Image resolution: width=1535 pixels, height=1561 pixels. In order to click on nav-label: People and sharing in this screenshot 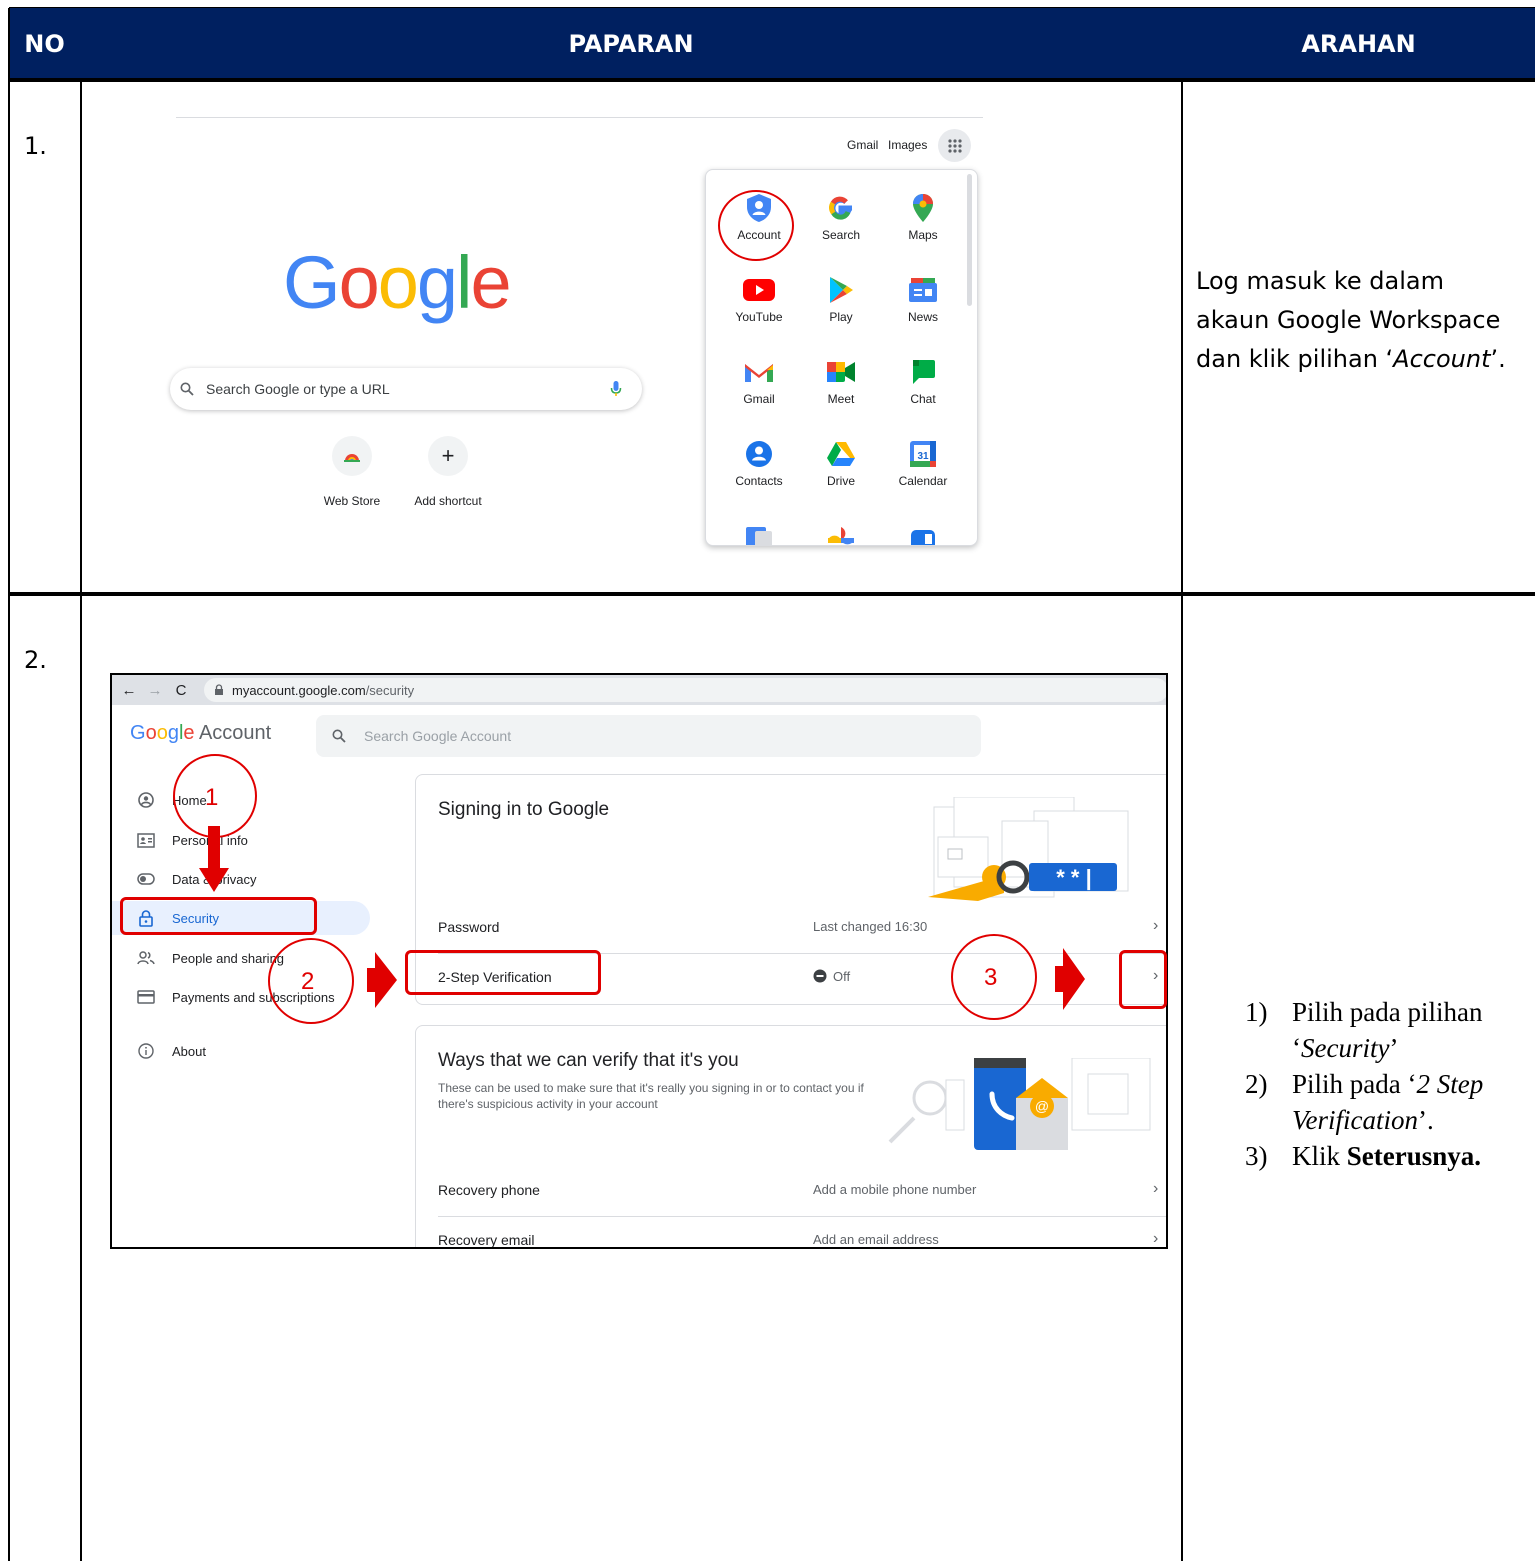, I will do `click(228, 958)`.